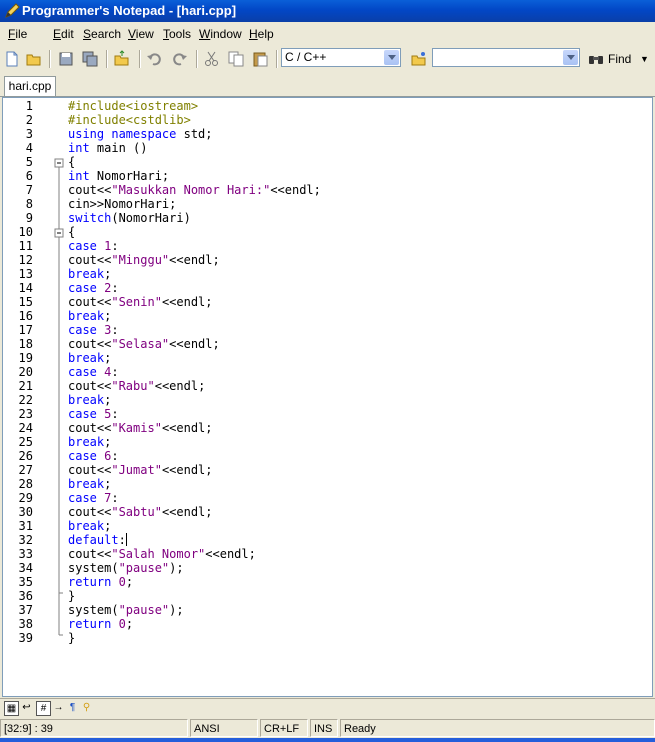 The width and height of the screenshot is (655, 742). What do you see at coordinates (140, 134) in the screenshot?
I see `code-line: using namespace std;` at bounding box center [140, 134].